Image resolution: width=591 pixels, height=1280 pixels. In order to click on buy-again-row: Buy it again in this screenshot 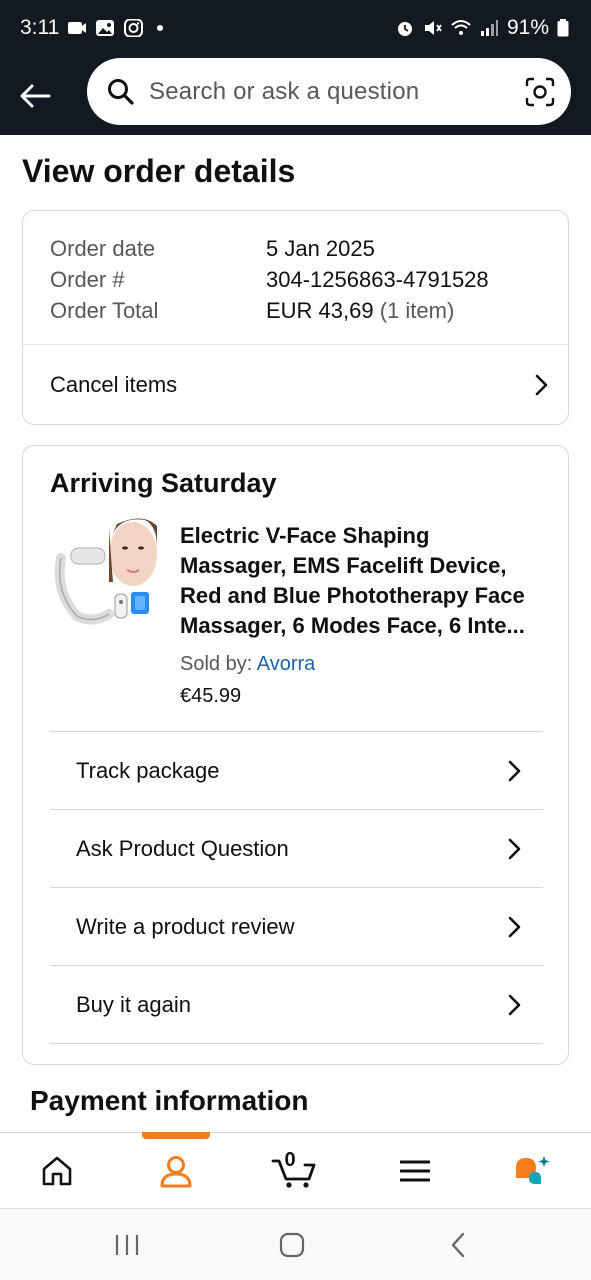, I will do `click(299, 1004)`.